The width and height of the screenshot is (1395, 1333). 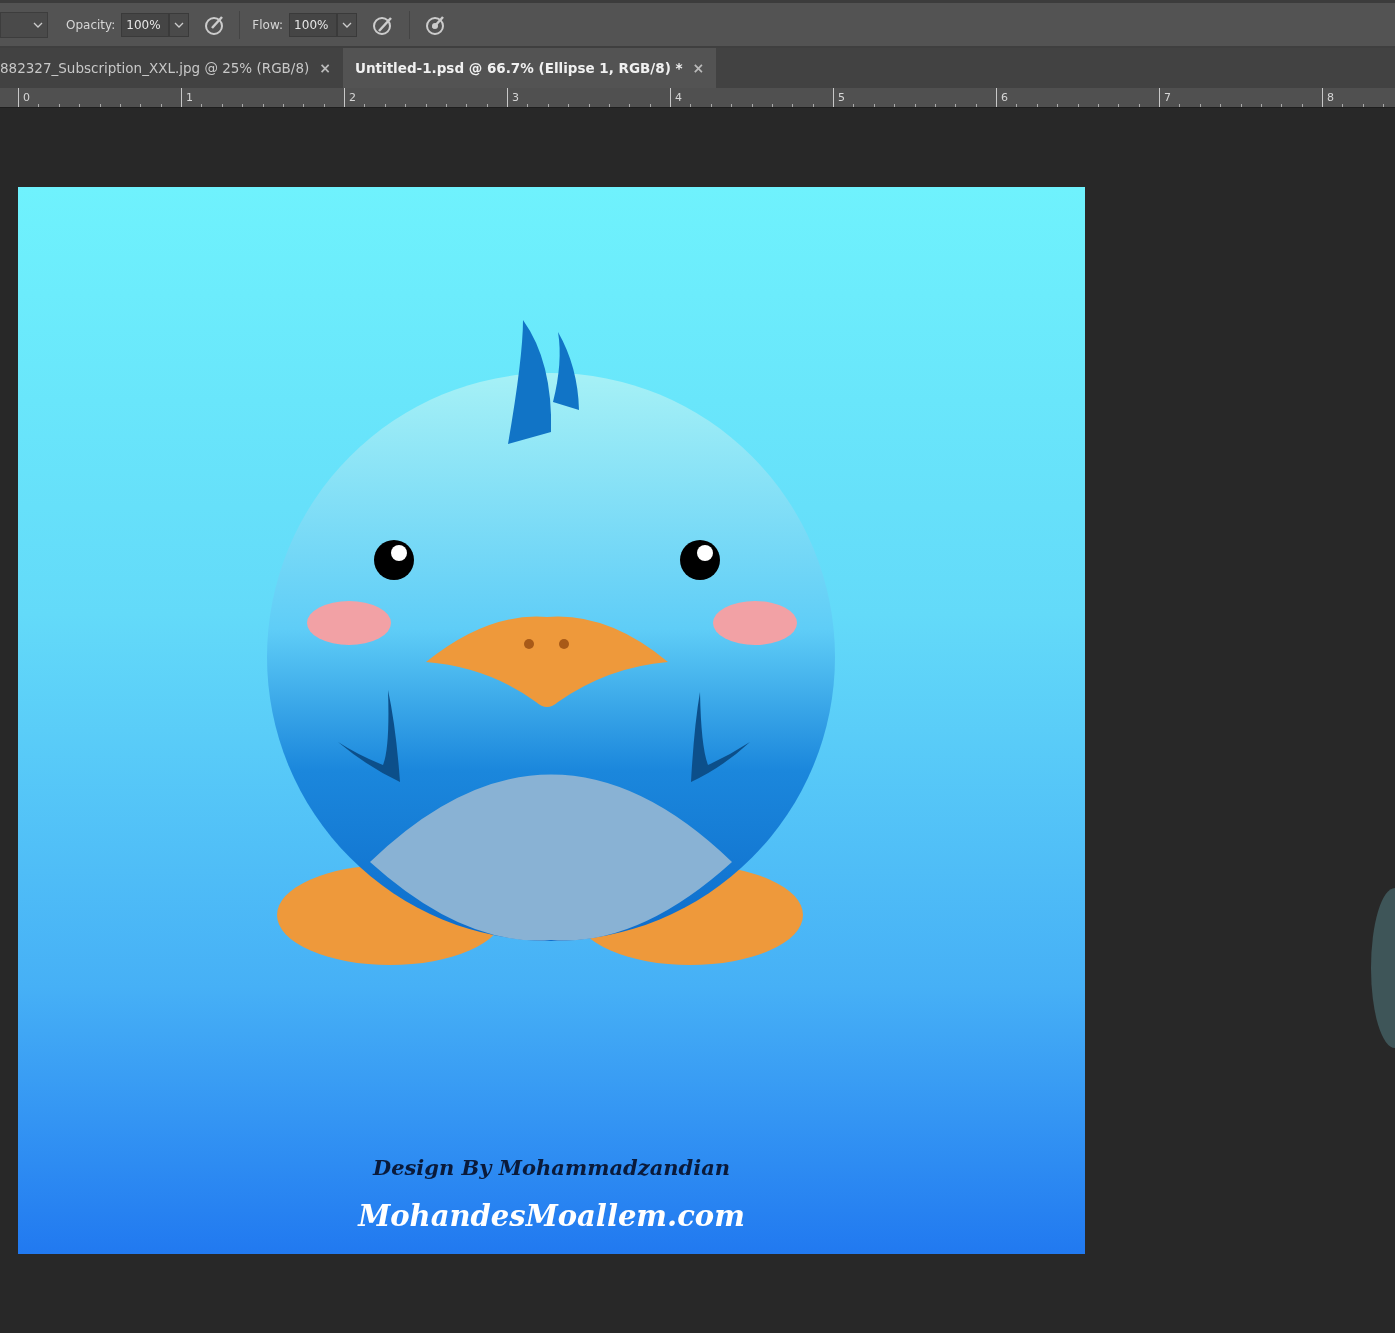 What do you see at coordinates (268, 25) in the screenshot?
I see `flow-label: Flow:` at bounding box center [268, 25].